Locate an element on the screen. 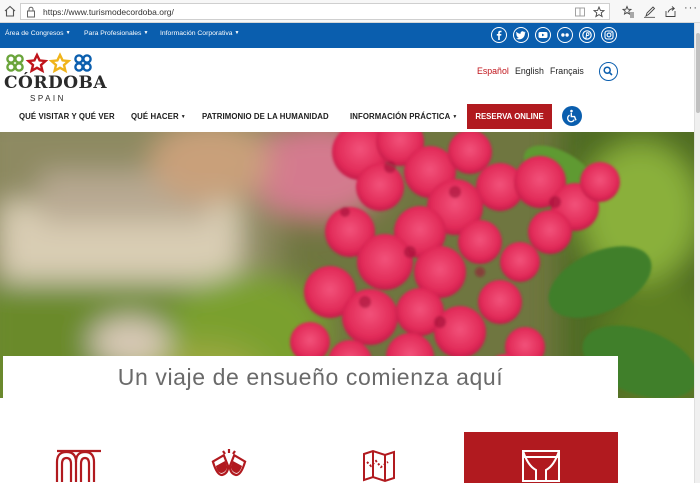  favorite-star-icon is located at coordinates (599, 12).